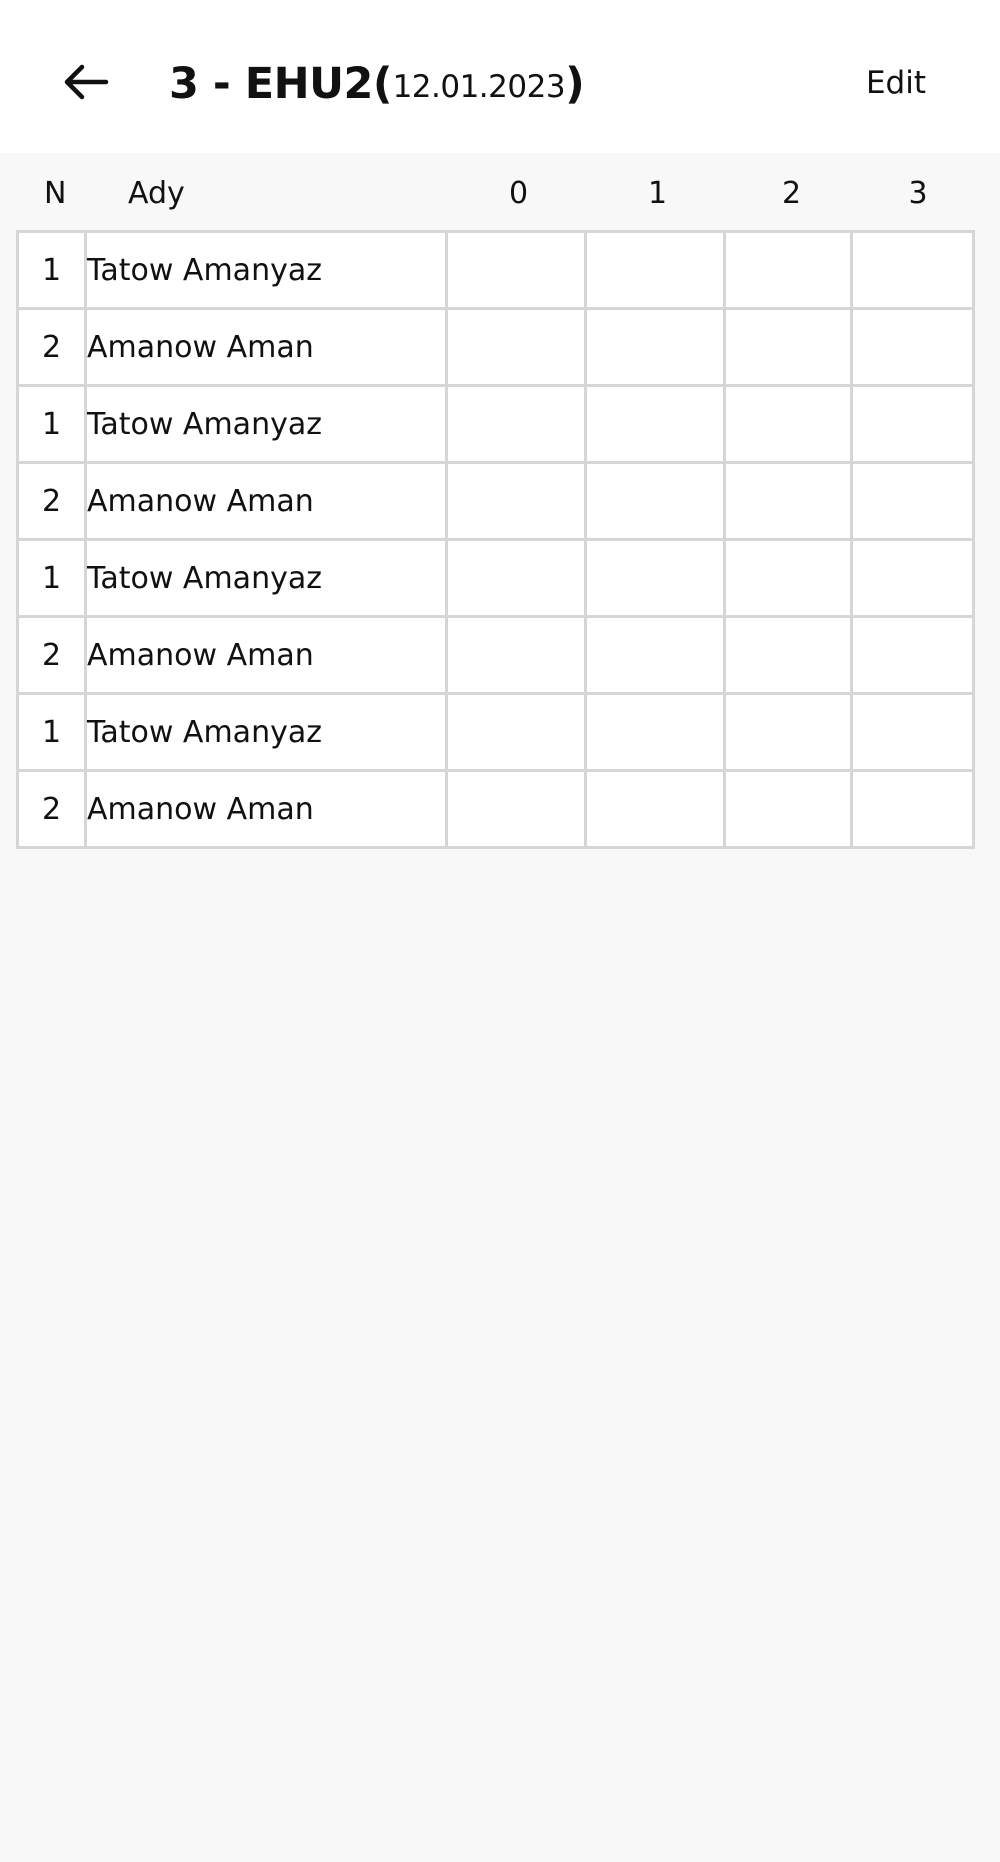 This screenshot has width=1000, height=1862. I want to click on page-title: 3 - EHU2(12.01.2023), so click(377, 84).